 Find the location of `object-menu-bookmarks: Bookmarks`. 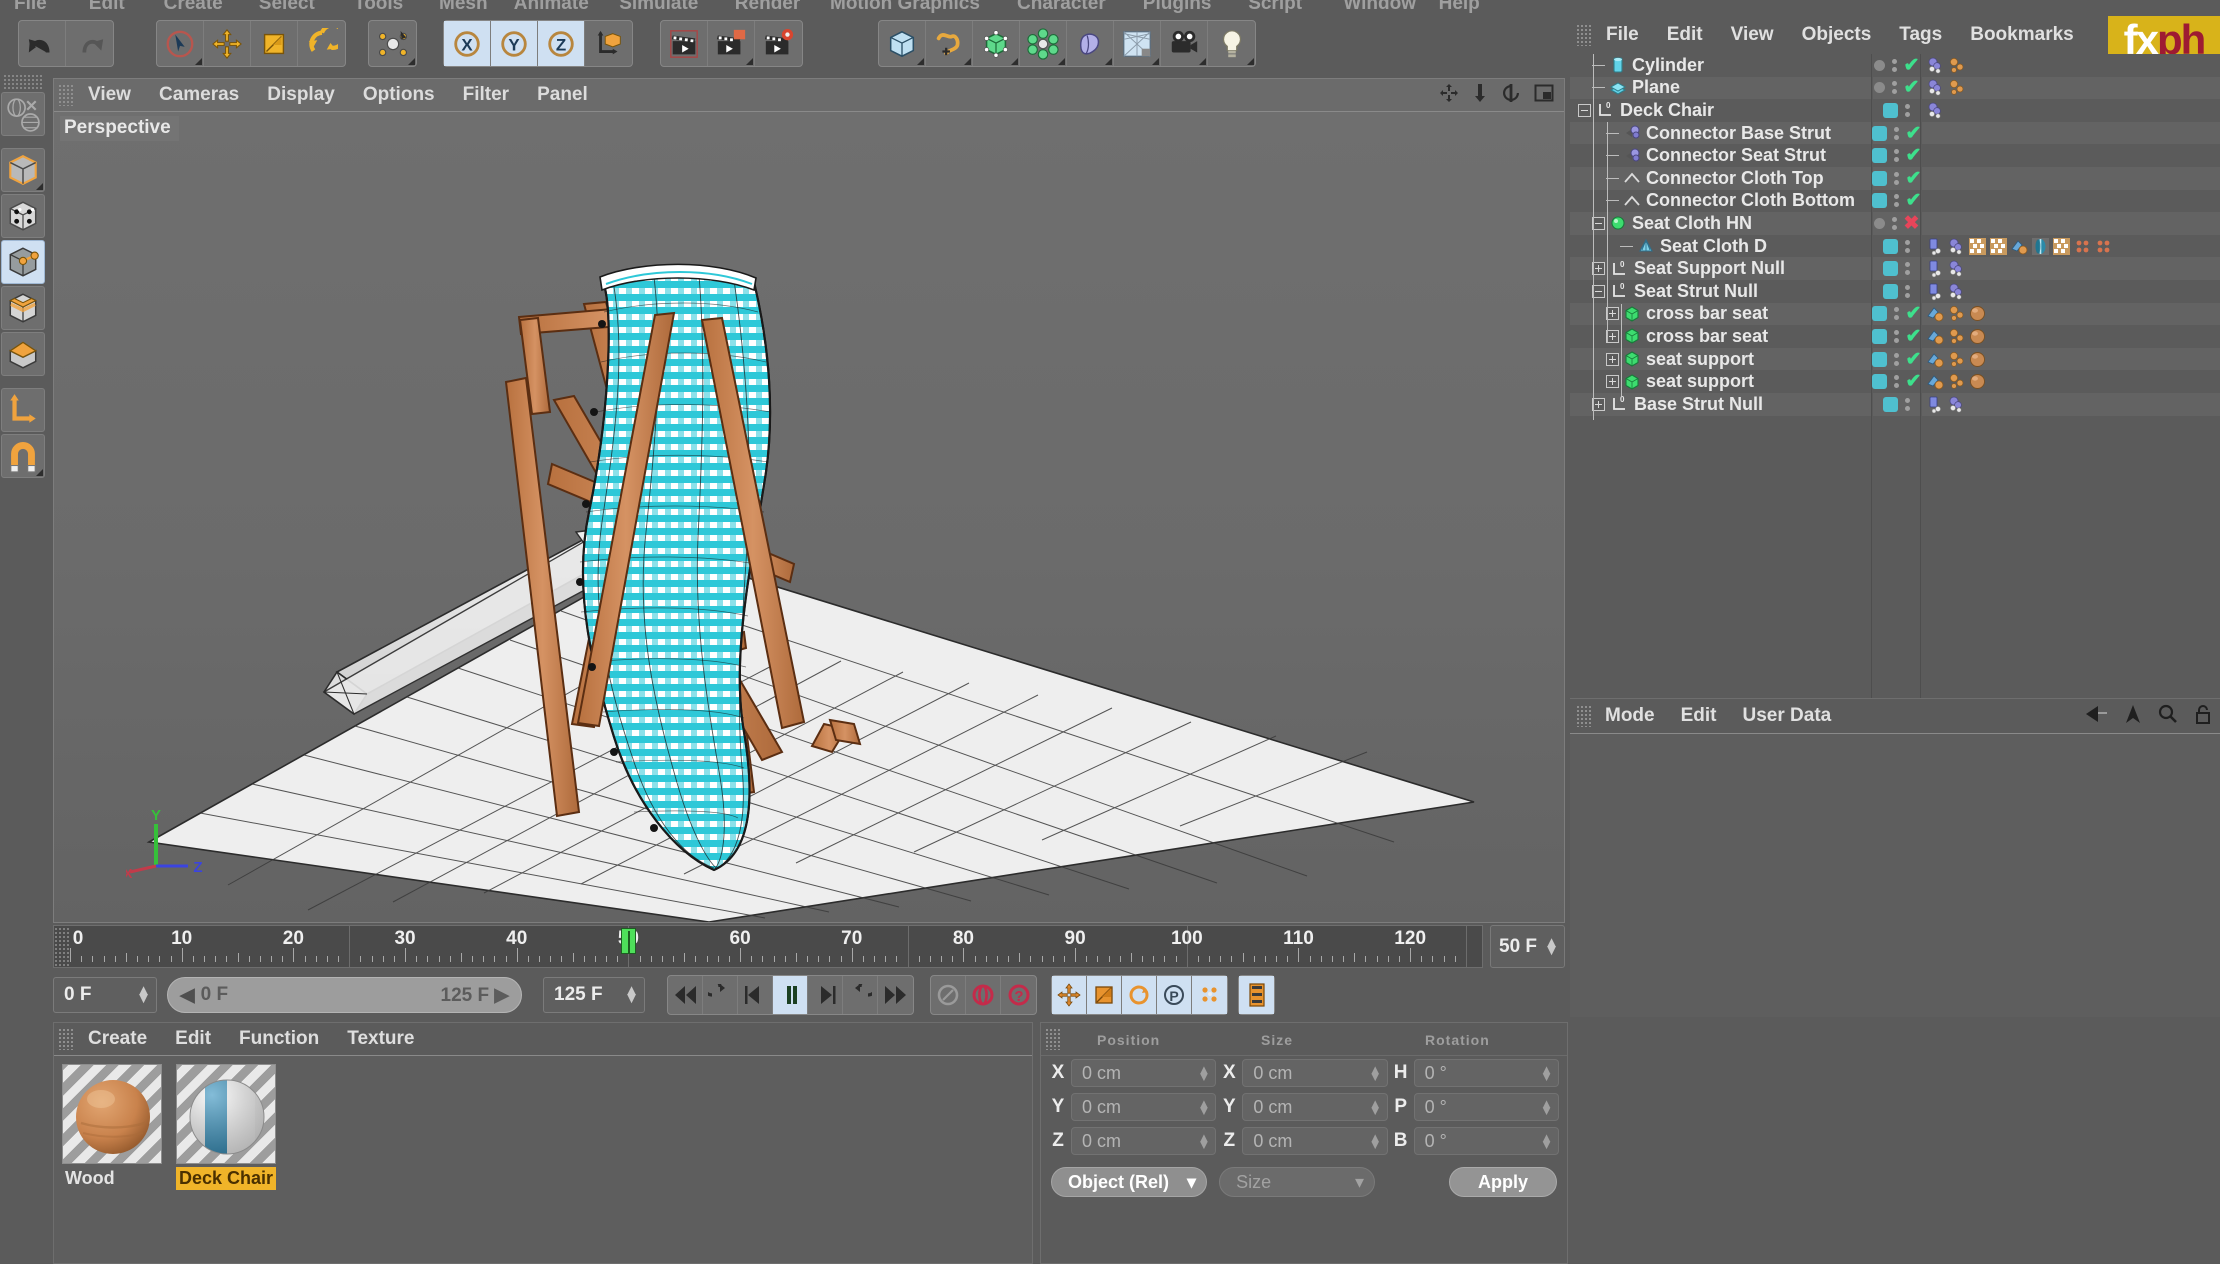

object-menu-bookmarks: Bookmarks is located at coordinates (2022, 35).